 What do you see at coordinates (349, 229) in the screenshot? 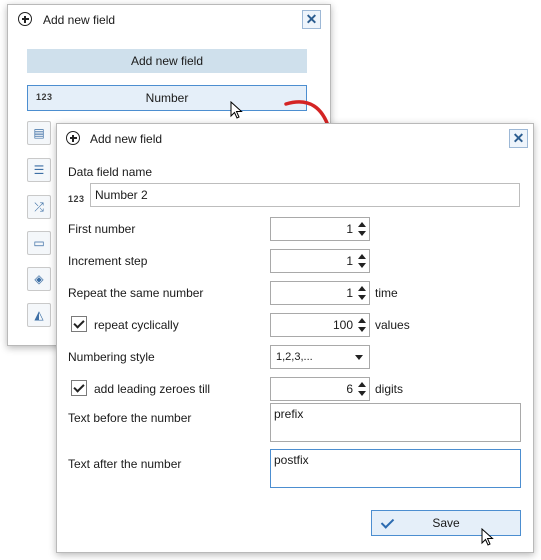
I see `first-number-value: 1` at bounding box center [349, 229].